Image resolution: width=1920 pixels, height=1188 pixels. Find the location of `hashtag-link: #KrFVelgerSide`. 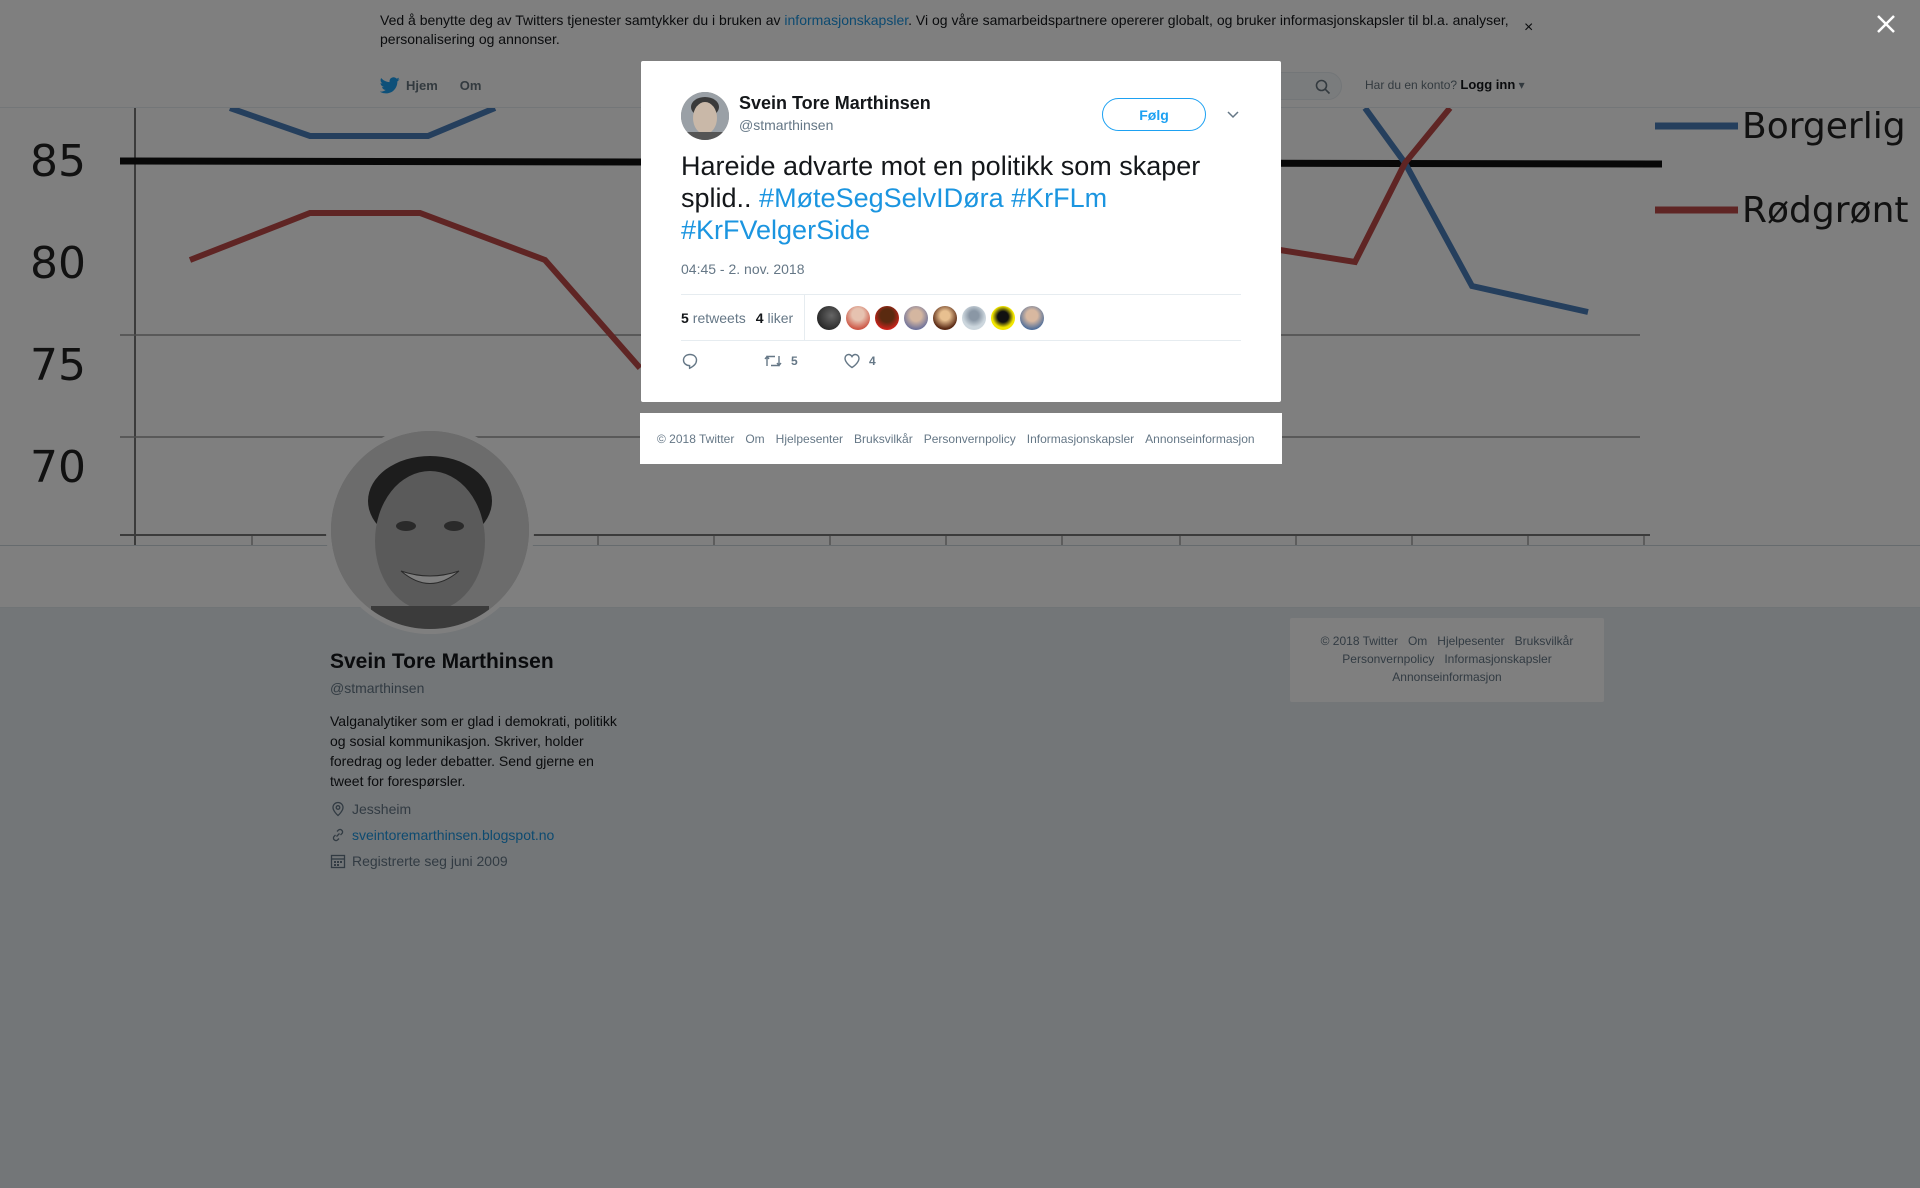

hashtag-link: #KrFVelgerSide is located at coordinates (775, 230).